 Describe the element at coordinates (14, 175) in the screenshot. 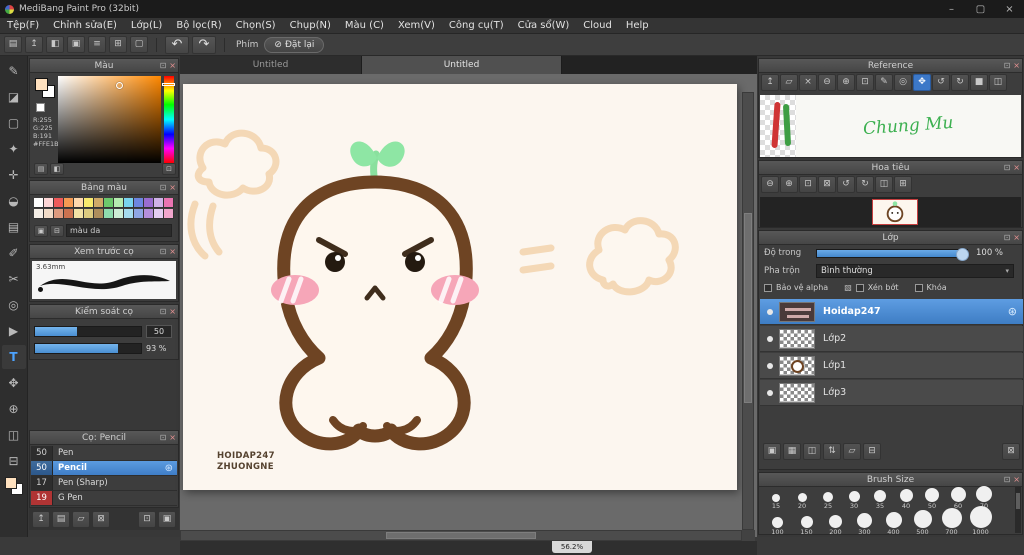

I see `move-tool: ✛` at that location.